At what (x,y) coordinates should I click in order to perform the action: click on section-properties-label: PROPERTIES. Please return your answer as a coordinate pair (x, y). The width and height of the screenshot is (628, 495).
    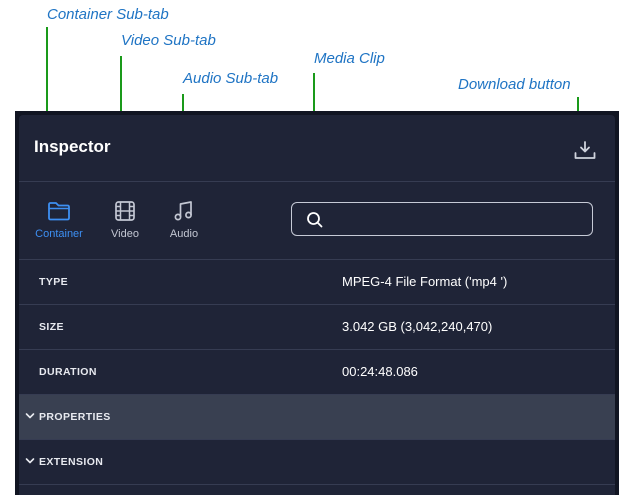
    Looking at the image, I should click on (75, 417).